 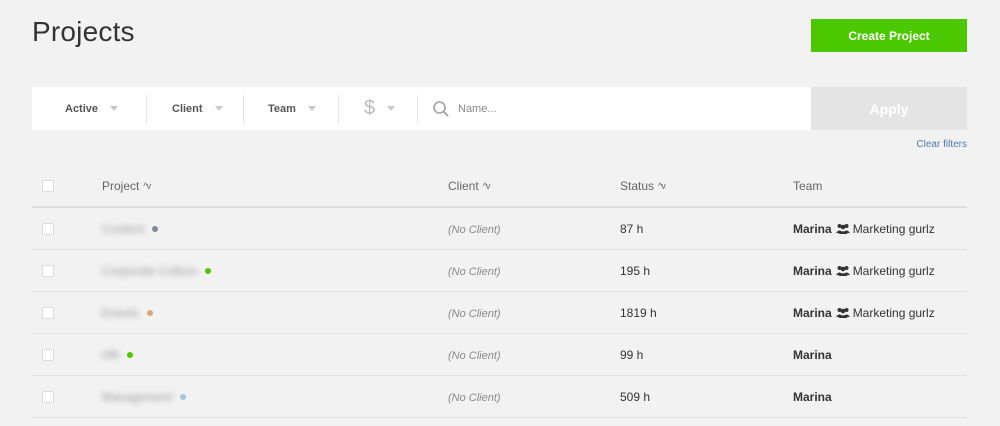 I want to click on apply-button: Apply, so click(x=889, y=108).